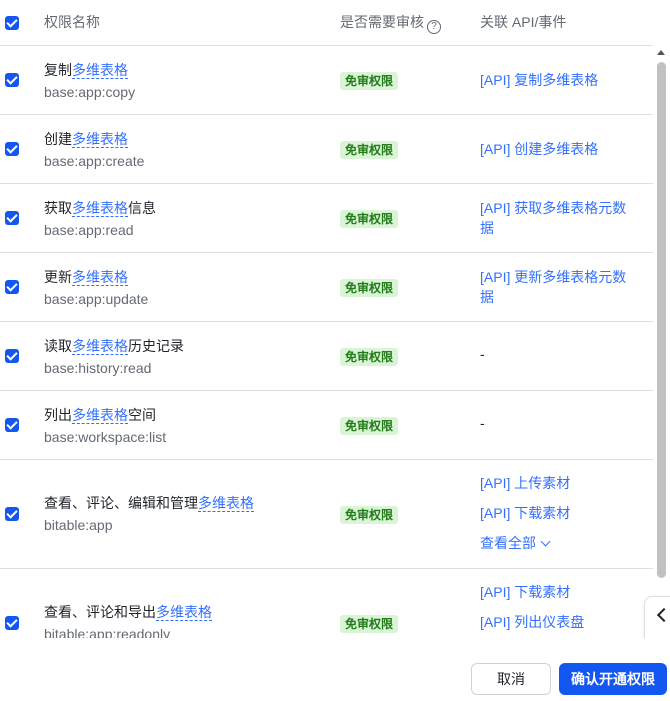  What do you see at coordinates (560, 483) in the screenshot?
I see `api-link: [API] 上传素材` at bounding box center [560, 483].